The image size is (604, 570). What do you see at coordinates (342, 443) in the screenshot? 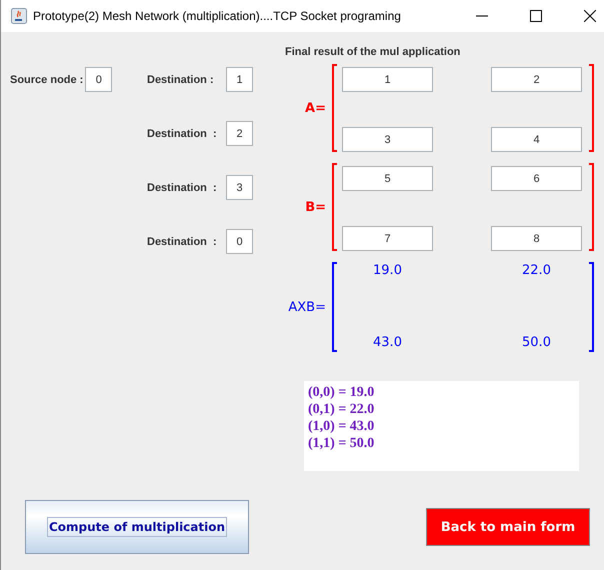
I see `output-line: (1,1) = 50.0` at bounding box center [342, 443].